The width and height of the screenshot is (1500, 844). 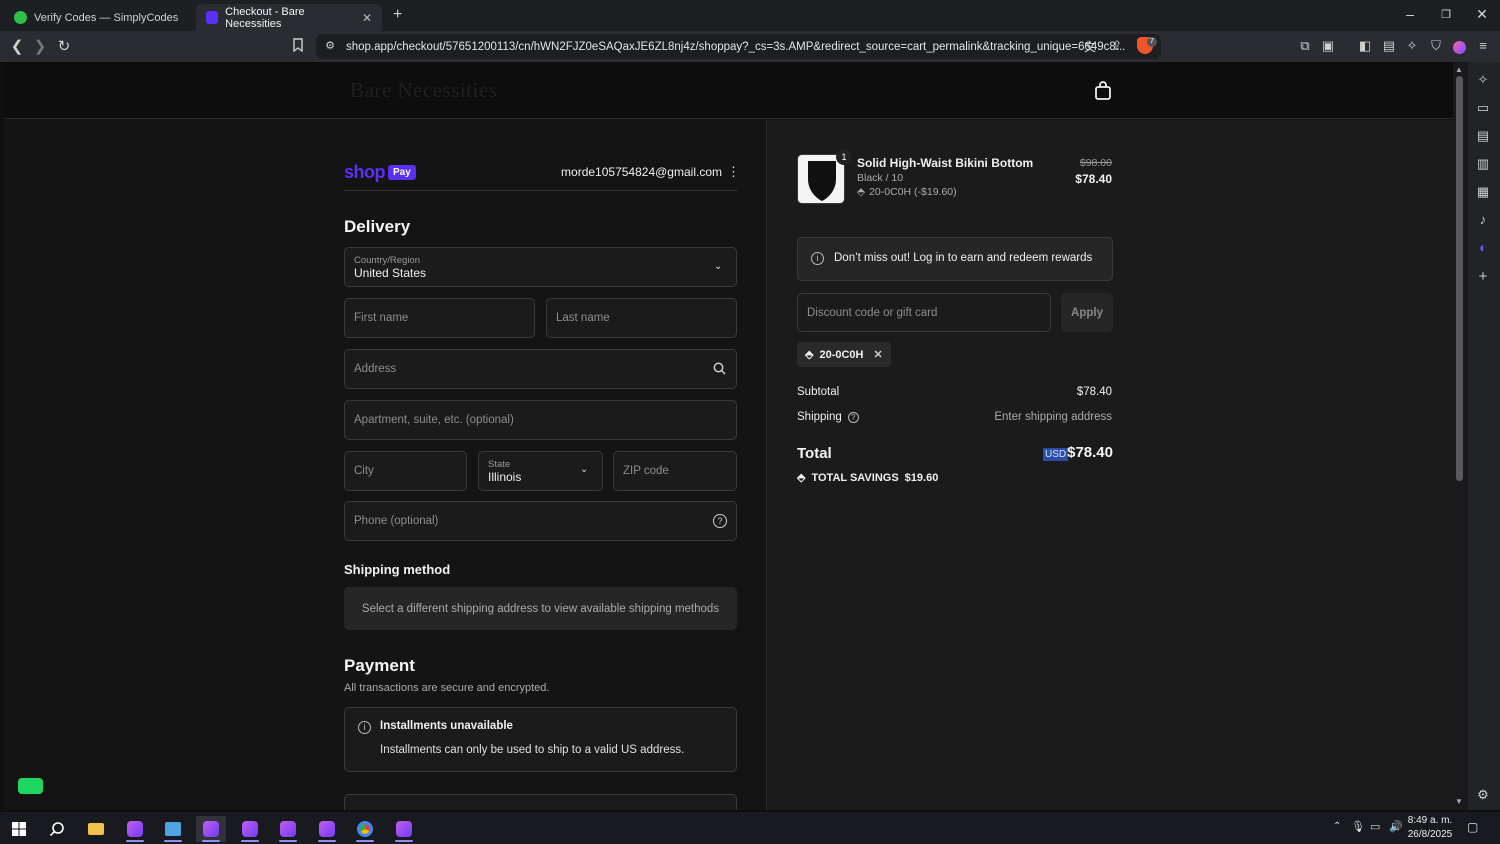 I want to click on subtotal-label: Subtotal, so click(x=818, y=392).